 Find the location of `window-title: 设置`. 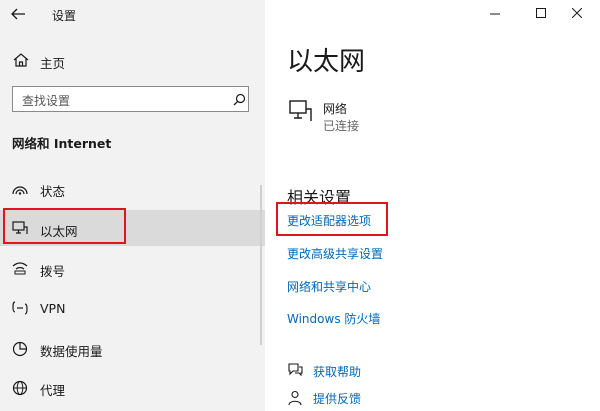

window-title: 设置 is located at coordinates (64, 16).